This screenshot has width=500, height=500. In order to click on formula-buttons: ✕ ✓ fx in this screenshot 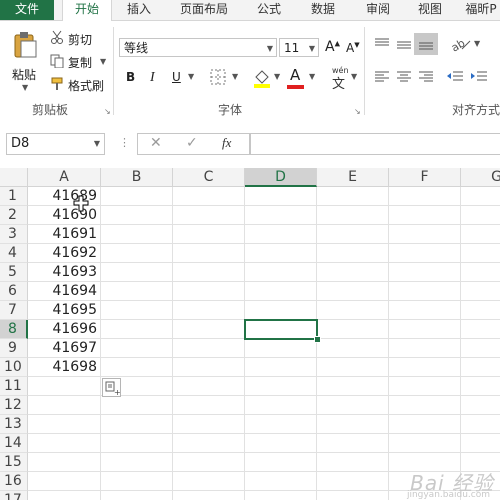, I will do `click(193, 144)`.